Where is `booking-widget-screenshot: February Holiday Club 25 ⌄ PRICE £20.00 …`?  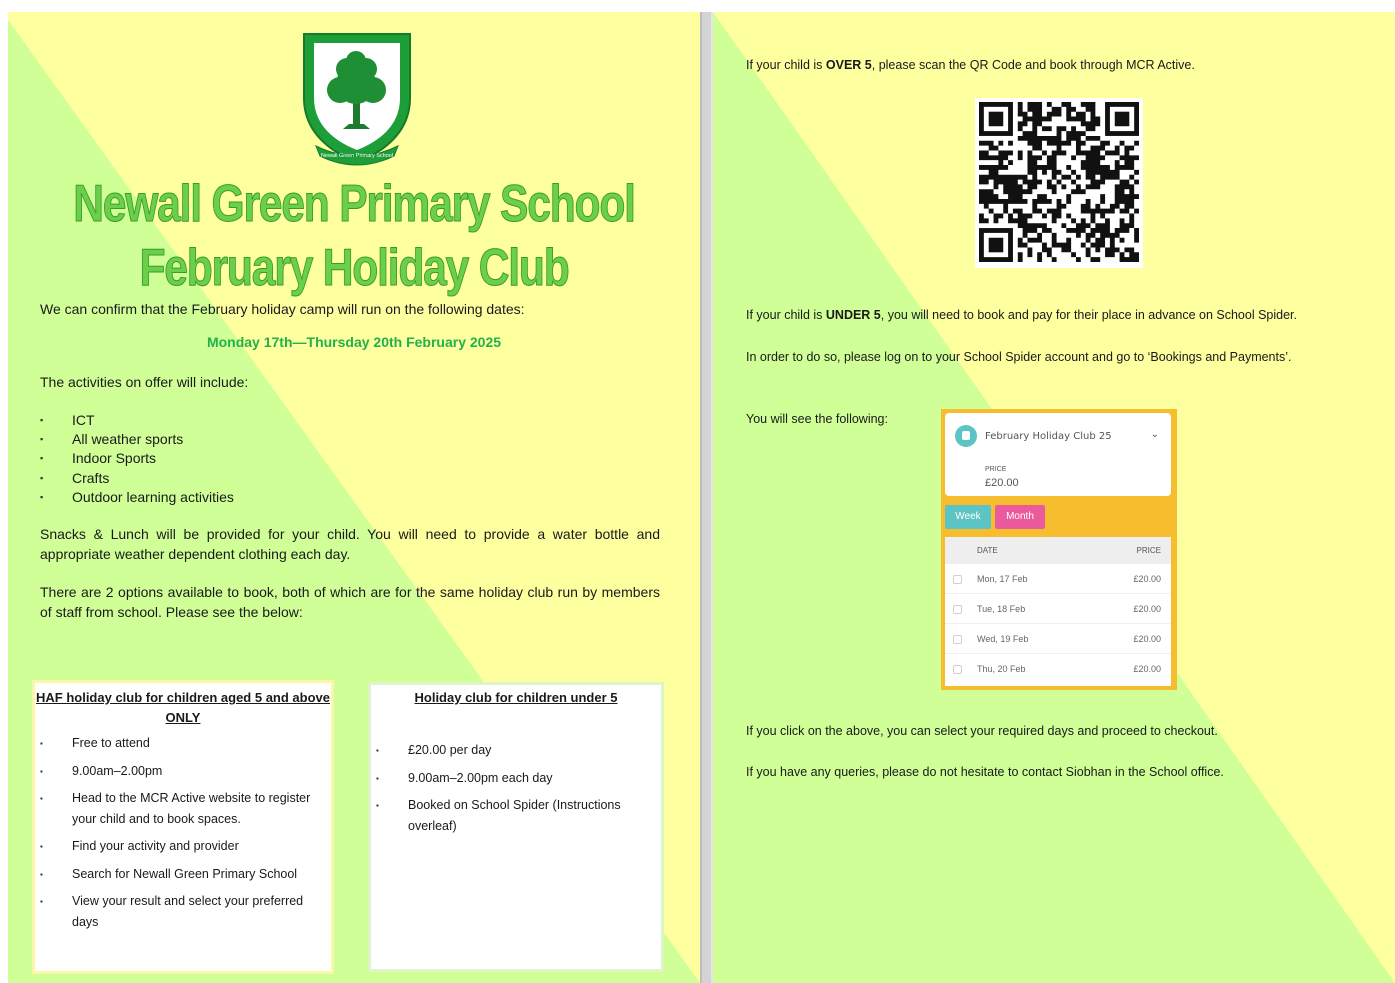 booking-widget-screenshot: February Holiday Club 25 ⌄ PRICE £20.00 … is located at coordinates (1059, 549).